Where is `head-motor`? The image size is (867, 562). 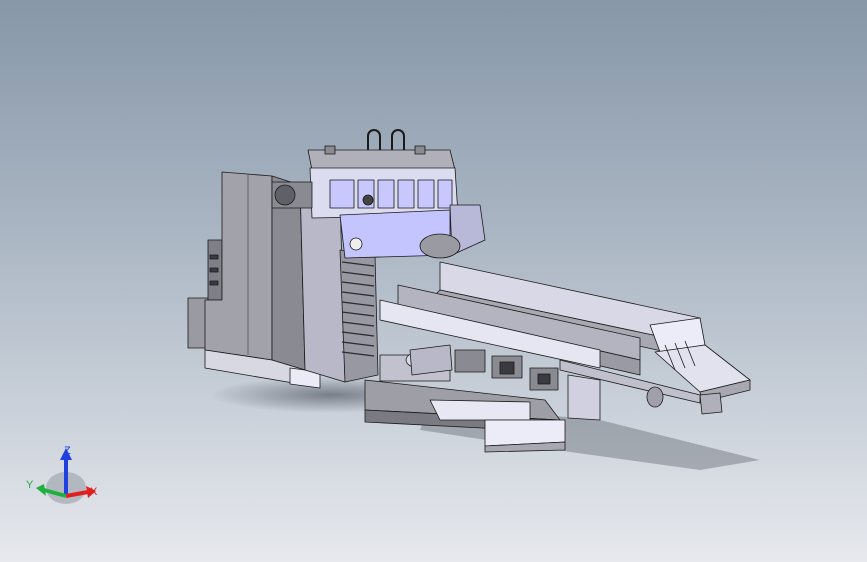
head-motor is located at coordinates (292, 195).